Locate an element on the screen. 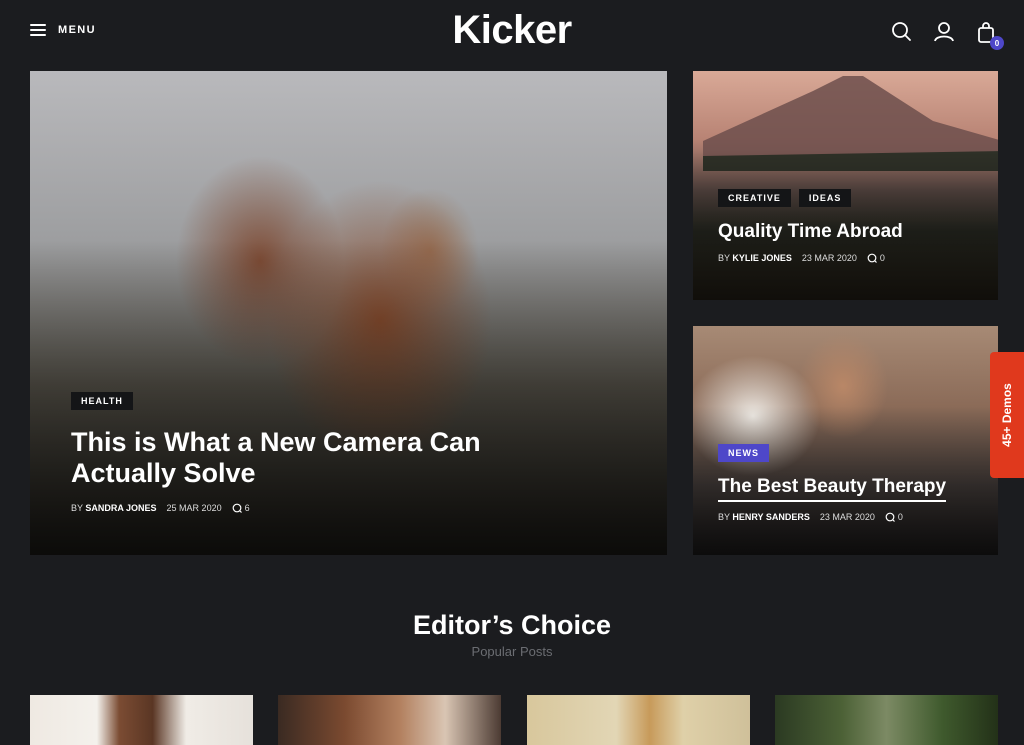 Image resolution: width=1024 pixels, height=745 pixels. post-tags: NEWS is located at coordinates (858, 453).